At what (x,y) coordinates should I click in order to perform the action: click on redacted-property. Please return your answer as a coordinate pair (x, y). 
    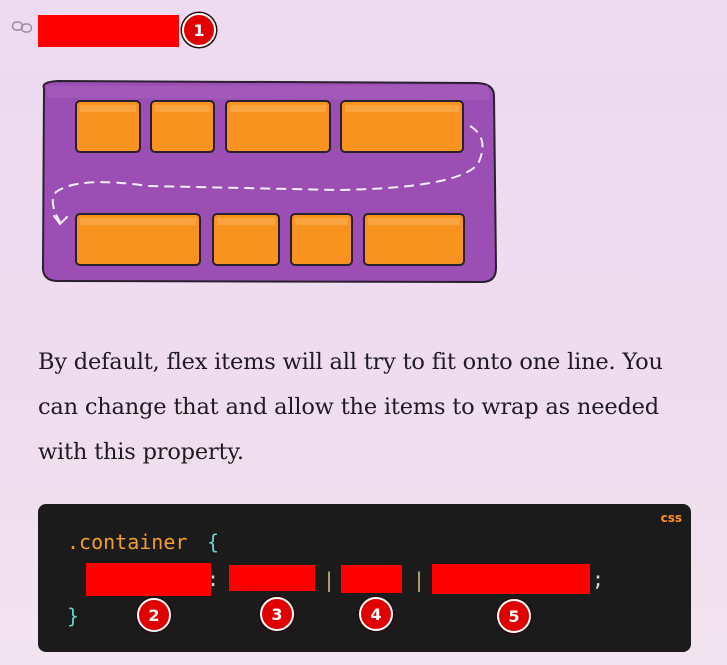
    Looking at the image, I should click on (148, 579).